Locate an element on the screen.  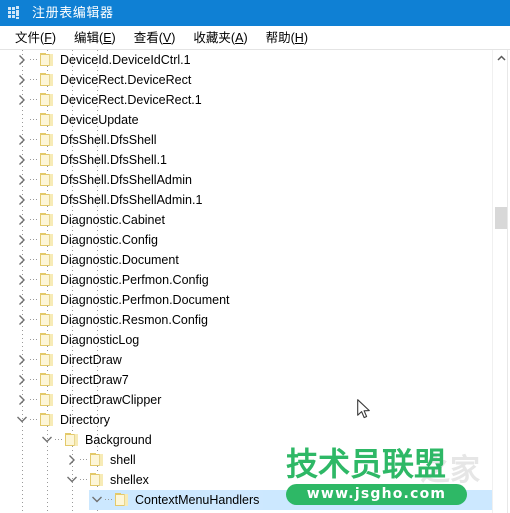
tree-item: DeviceRect.DeviceRect.1 is located at coordinates (246, 100).